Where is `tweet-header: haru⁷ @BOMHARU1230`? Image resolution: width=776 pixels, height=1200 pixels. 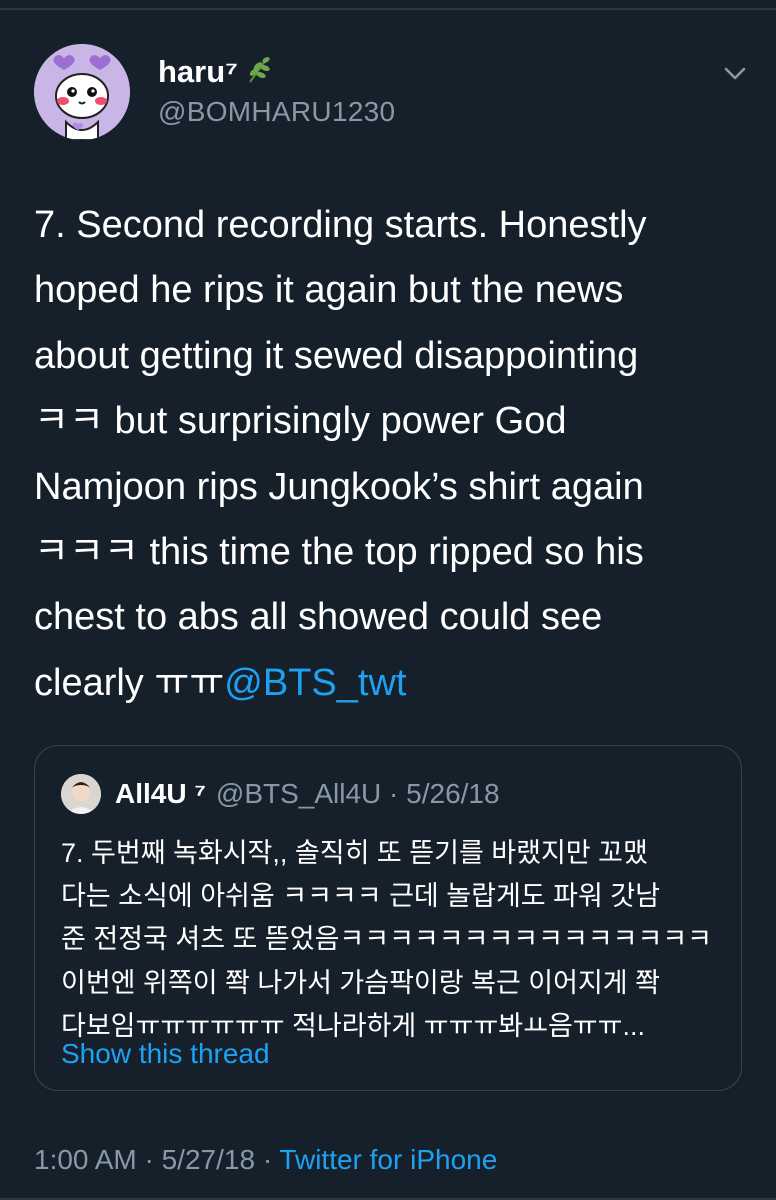
tweet-header: haru⁷ @BOMHARU1230 is located at coordinates (394, 92).